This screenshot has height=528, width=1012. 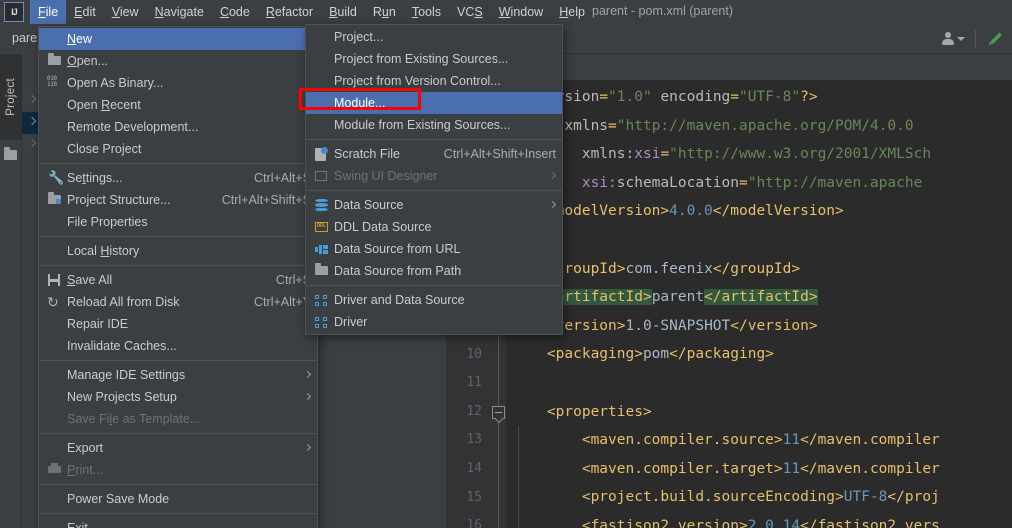 What do you see at coordinates (343, 12) in the screenshot?
I see `menubar-item-build: Build` at bounding box center [343, 12].